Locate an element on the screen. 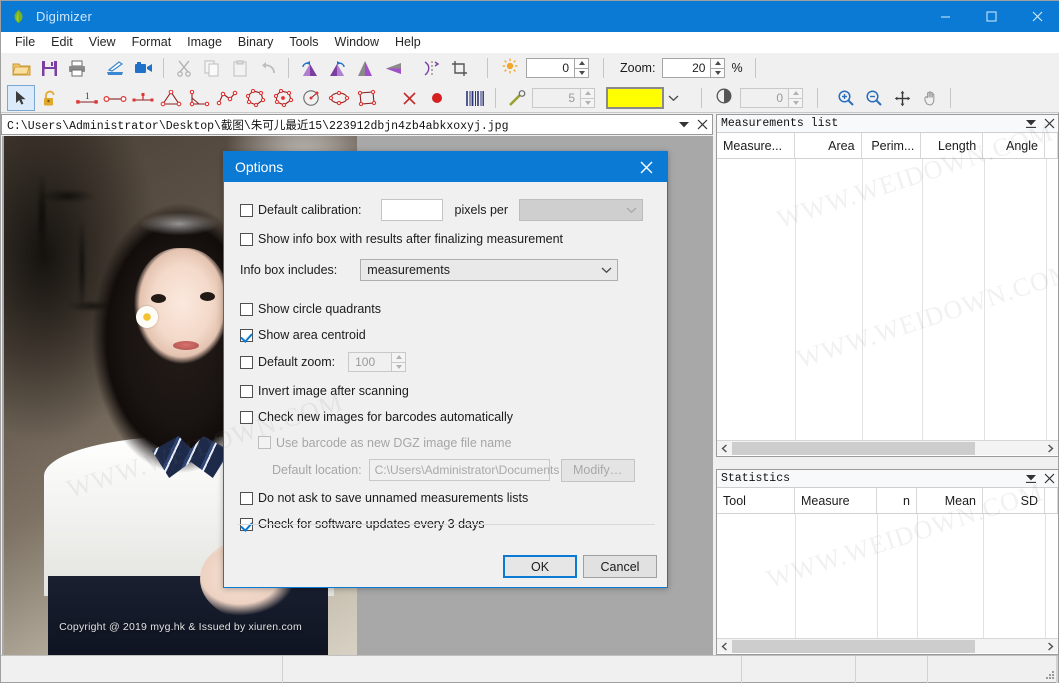 This screenshot has width=1059, height=683. delete-icon is located at coordinates (409, 98).